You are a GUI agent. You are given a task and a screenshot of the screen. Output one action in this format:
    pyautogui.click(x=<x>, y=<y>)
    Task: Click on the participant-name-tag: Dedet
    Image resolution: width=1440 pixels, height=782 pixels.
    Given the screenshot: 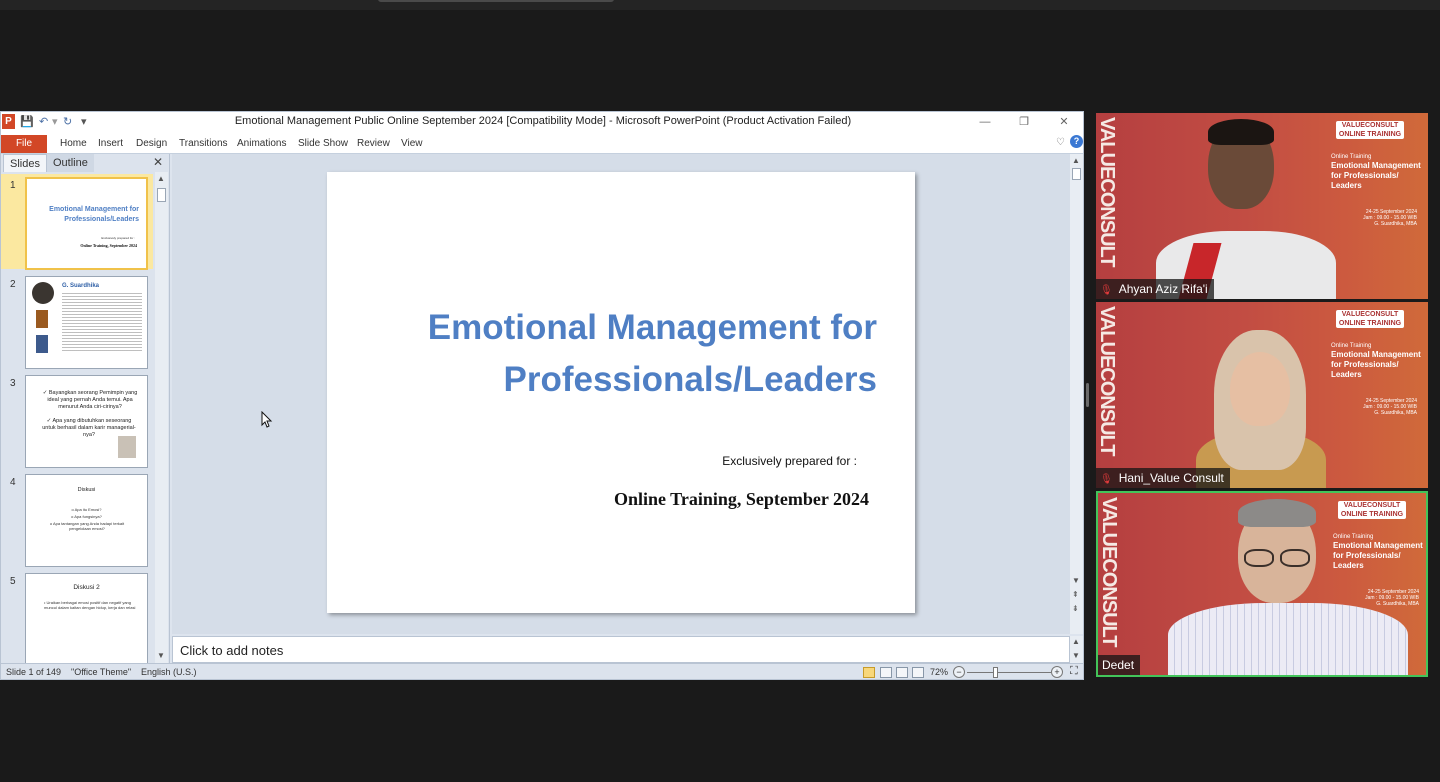 What is the action you would take?
    pyautogui.click(x=1119, y=665)
    